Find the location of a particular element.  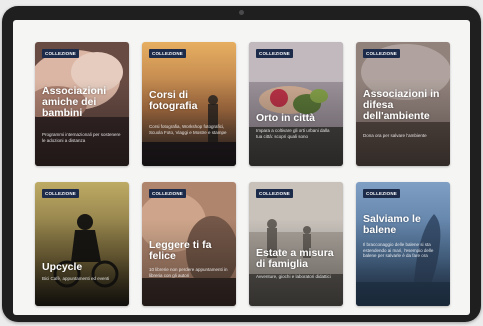

card-title: Upcycle is located at coordinates (62, 267).